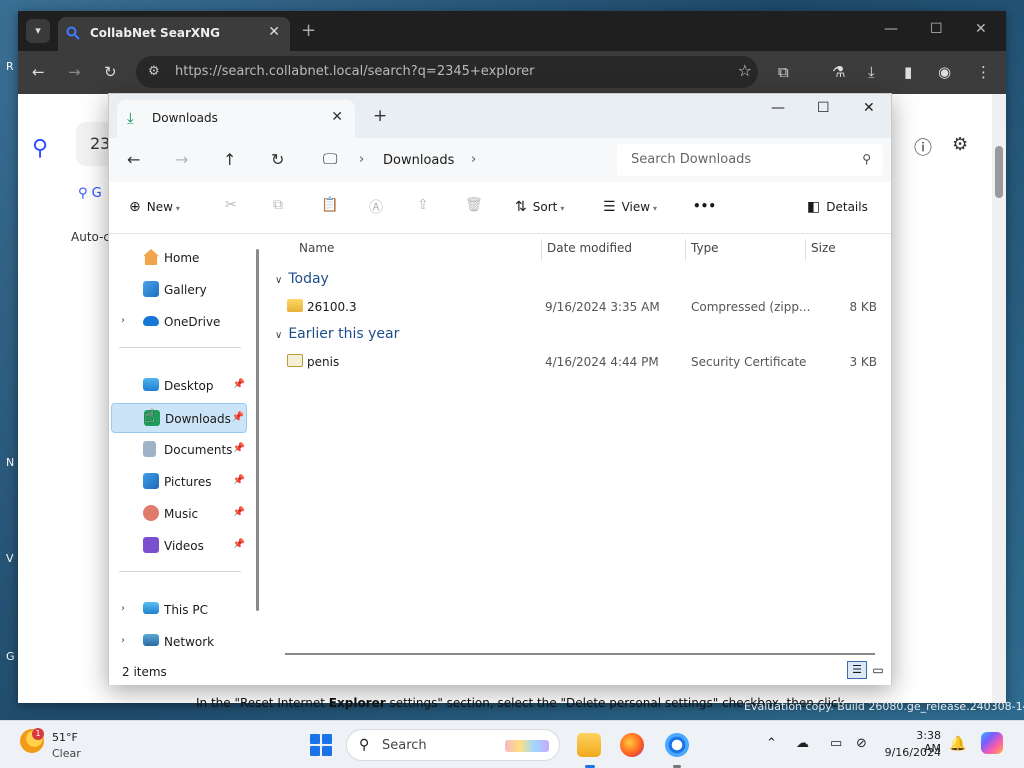  I want to click on start-button, so click(321, 745).